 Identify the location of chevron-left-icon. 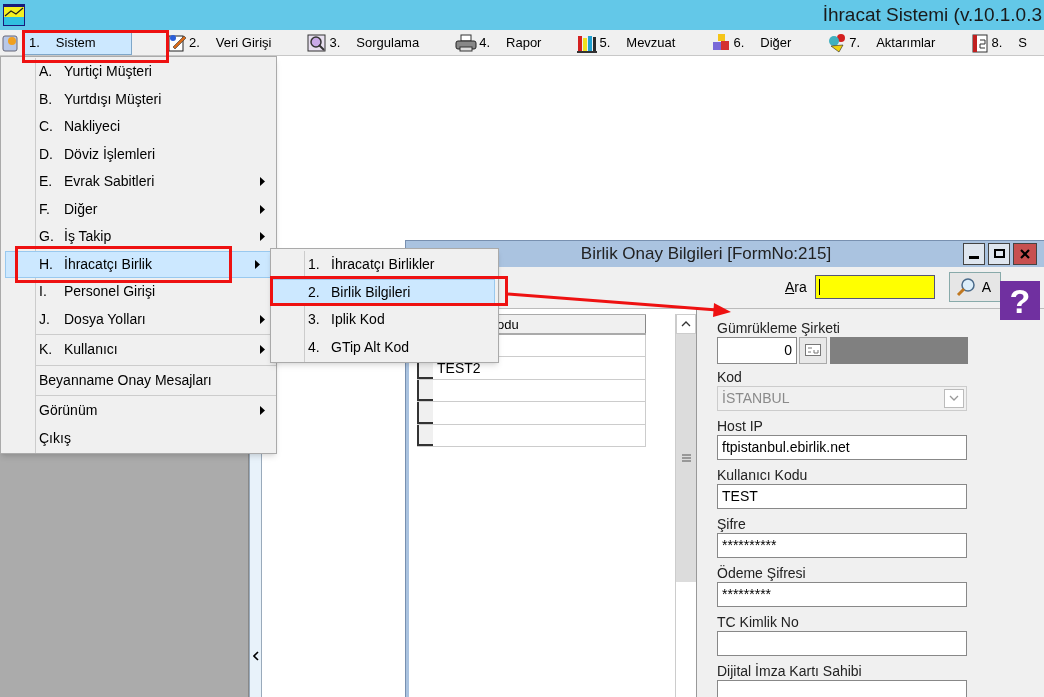
(255, 656).